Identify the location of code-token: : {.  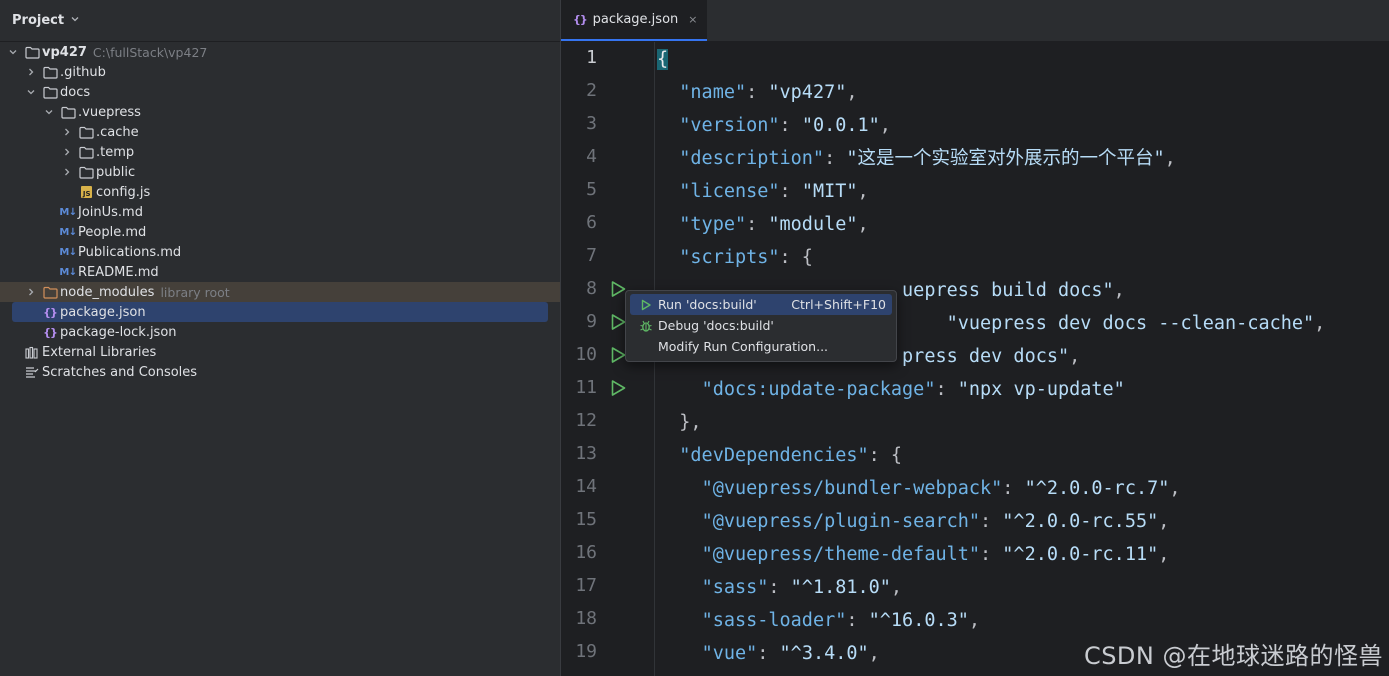
(796, 257).